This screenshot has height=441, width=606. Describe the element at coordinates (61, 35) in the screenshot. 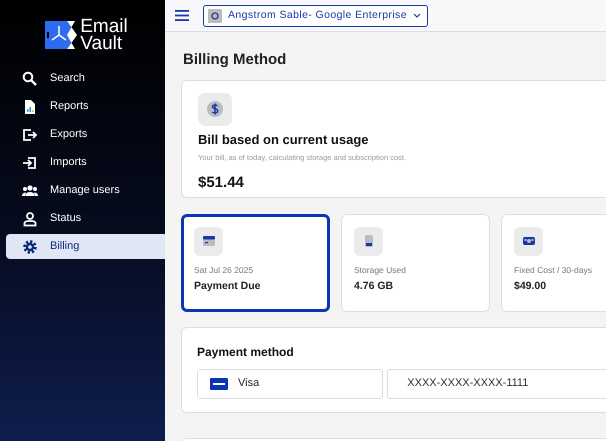

I see `logo-icon` at that location.